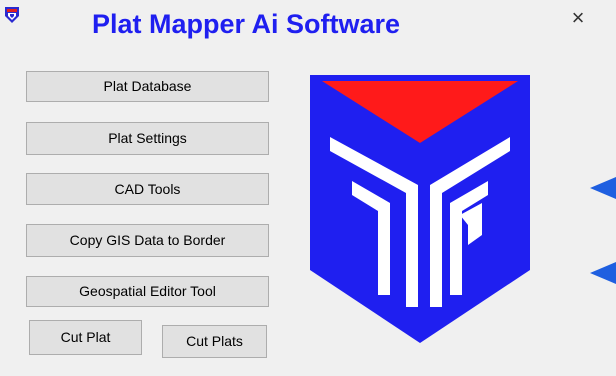 The height and width of the screenshot is (376, 616). I want to click on cad-tools-button: CAD Tools, so click(147, 189).